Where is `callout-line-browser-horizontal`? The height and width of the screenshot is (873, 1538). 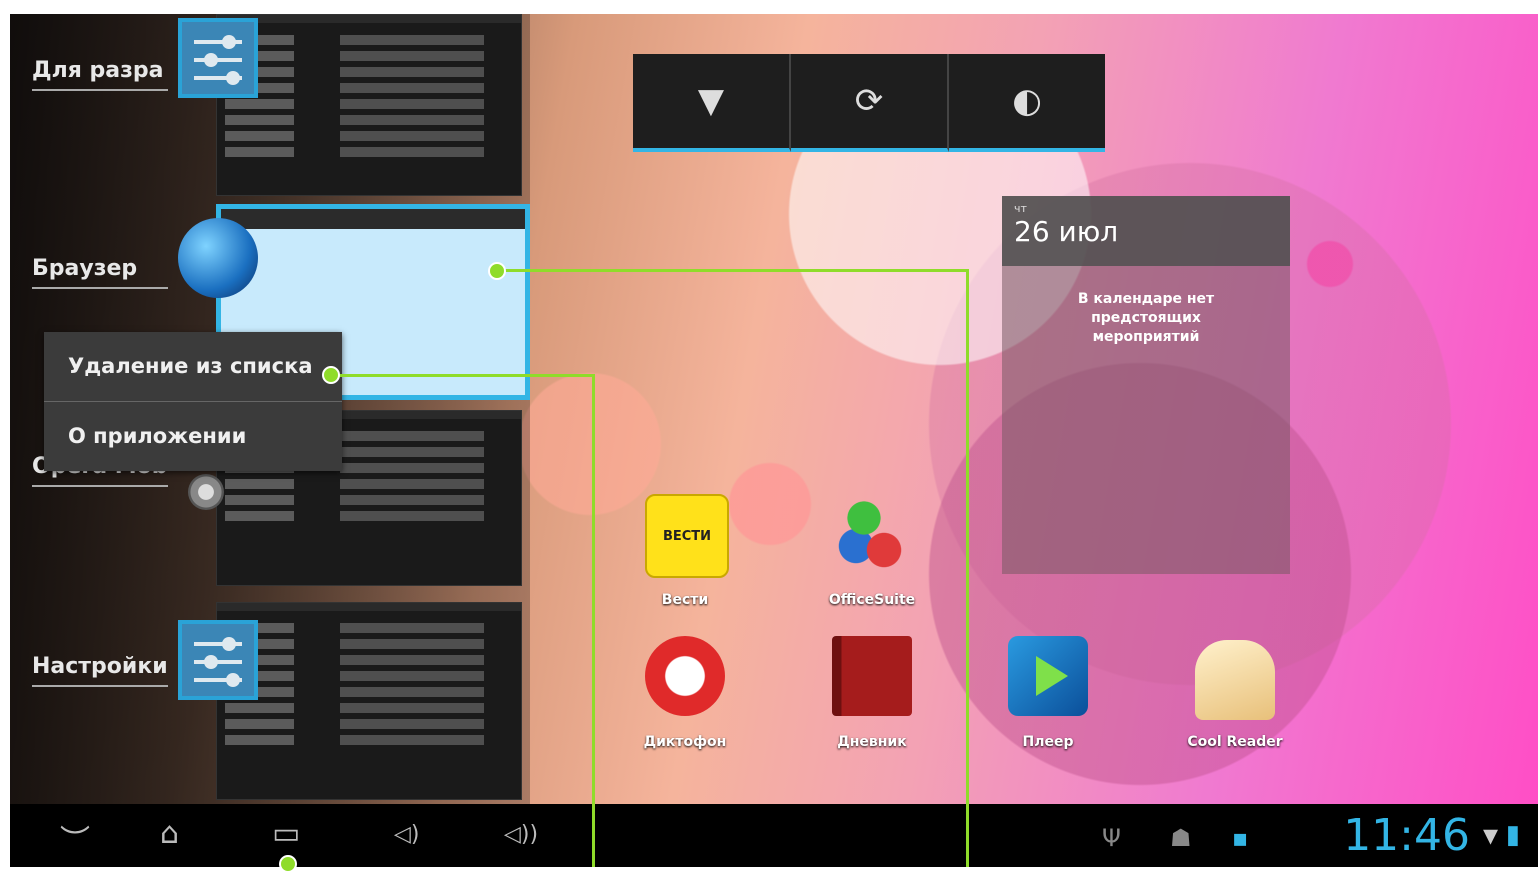
callout-line-browser-horizontal is located at coordinates (733, 270).